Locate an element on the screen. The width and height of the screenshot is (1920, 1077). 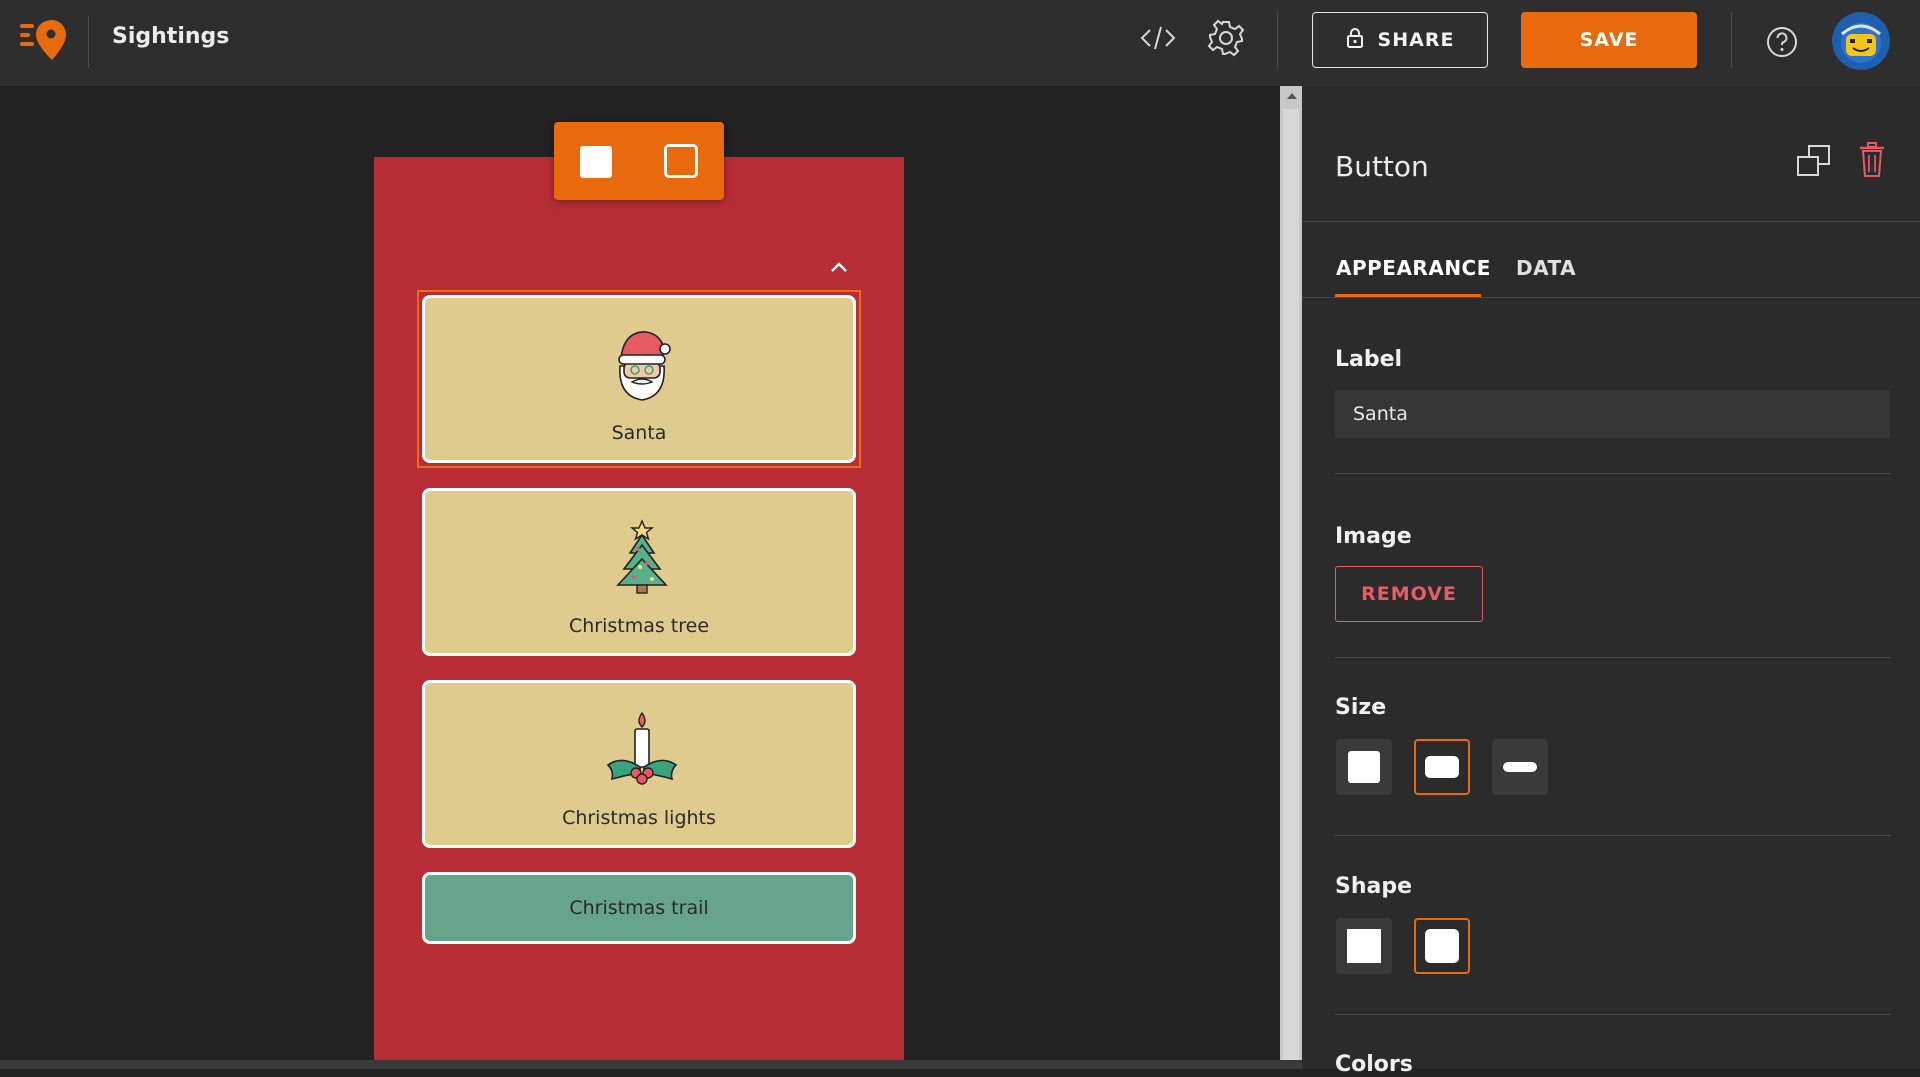
share-button: SHARE is located at coordinates (1400, 40).